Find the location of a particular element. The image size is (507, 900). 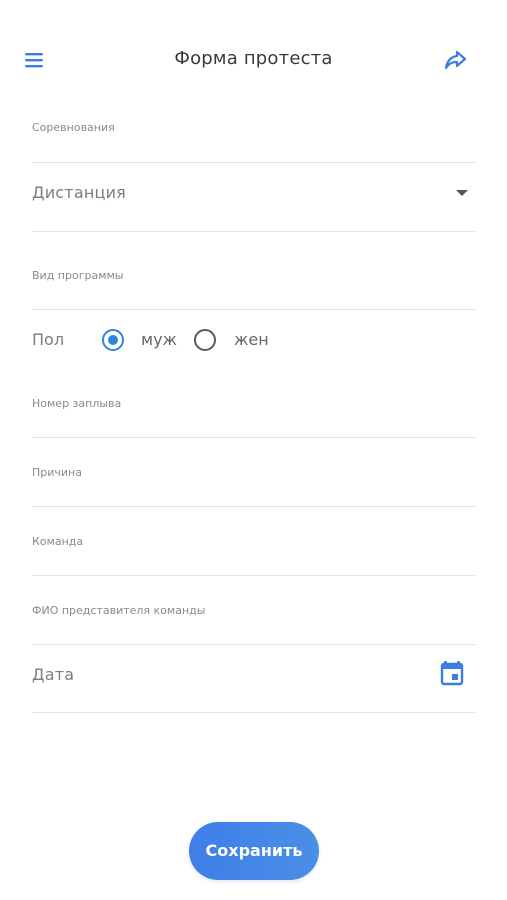

distance-label: Дистанция is located at coordinates (79, 192).